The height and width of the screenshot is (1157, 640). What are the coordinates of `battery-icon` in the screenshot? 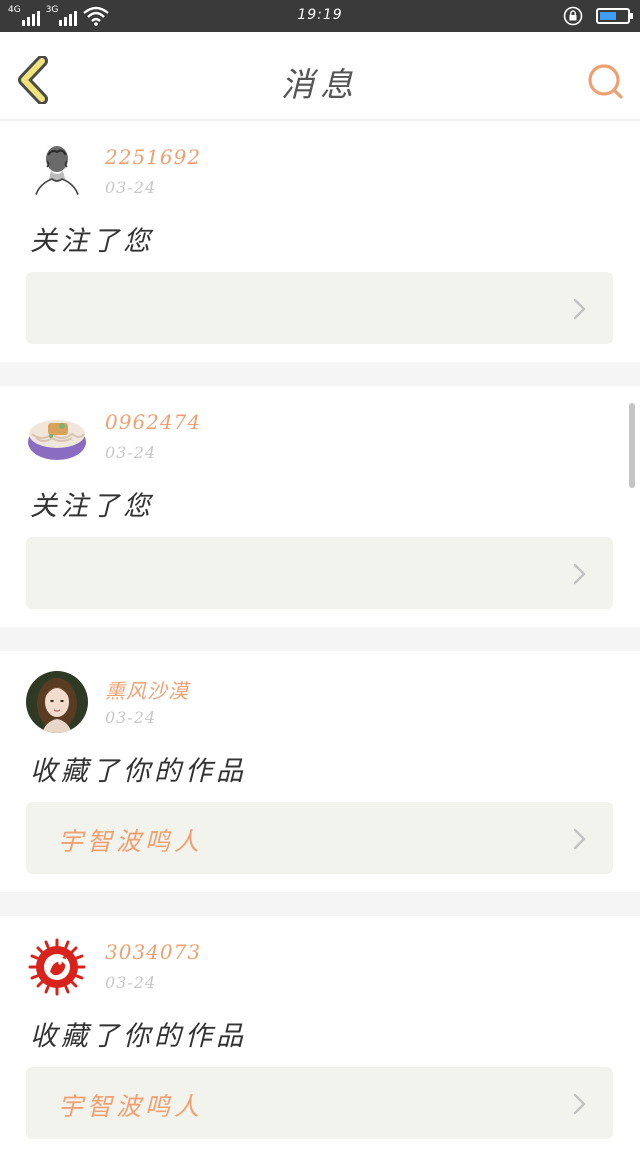 It's located at (614, 16).